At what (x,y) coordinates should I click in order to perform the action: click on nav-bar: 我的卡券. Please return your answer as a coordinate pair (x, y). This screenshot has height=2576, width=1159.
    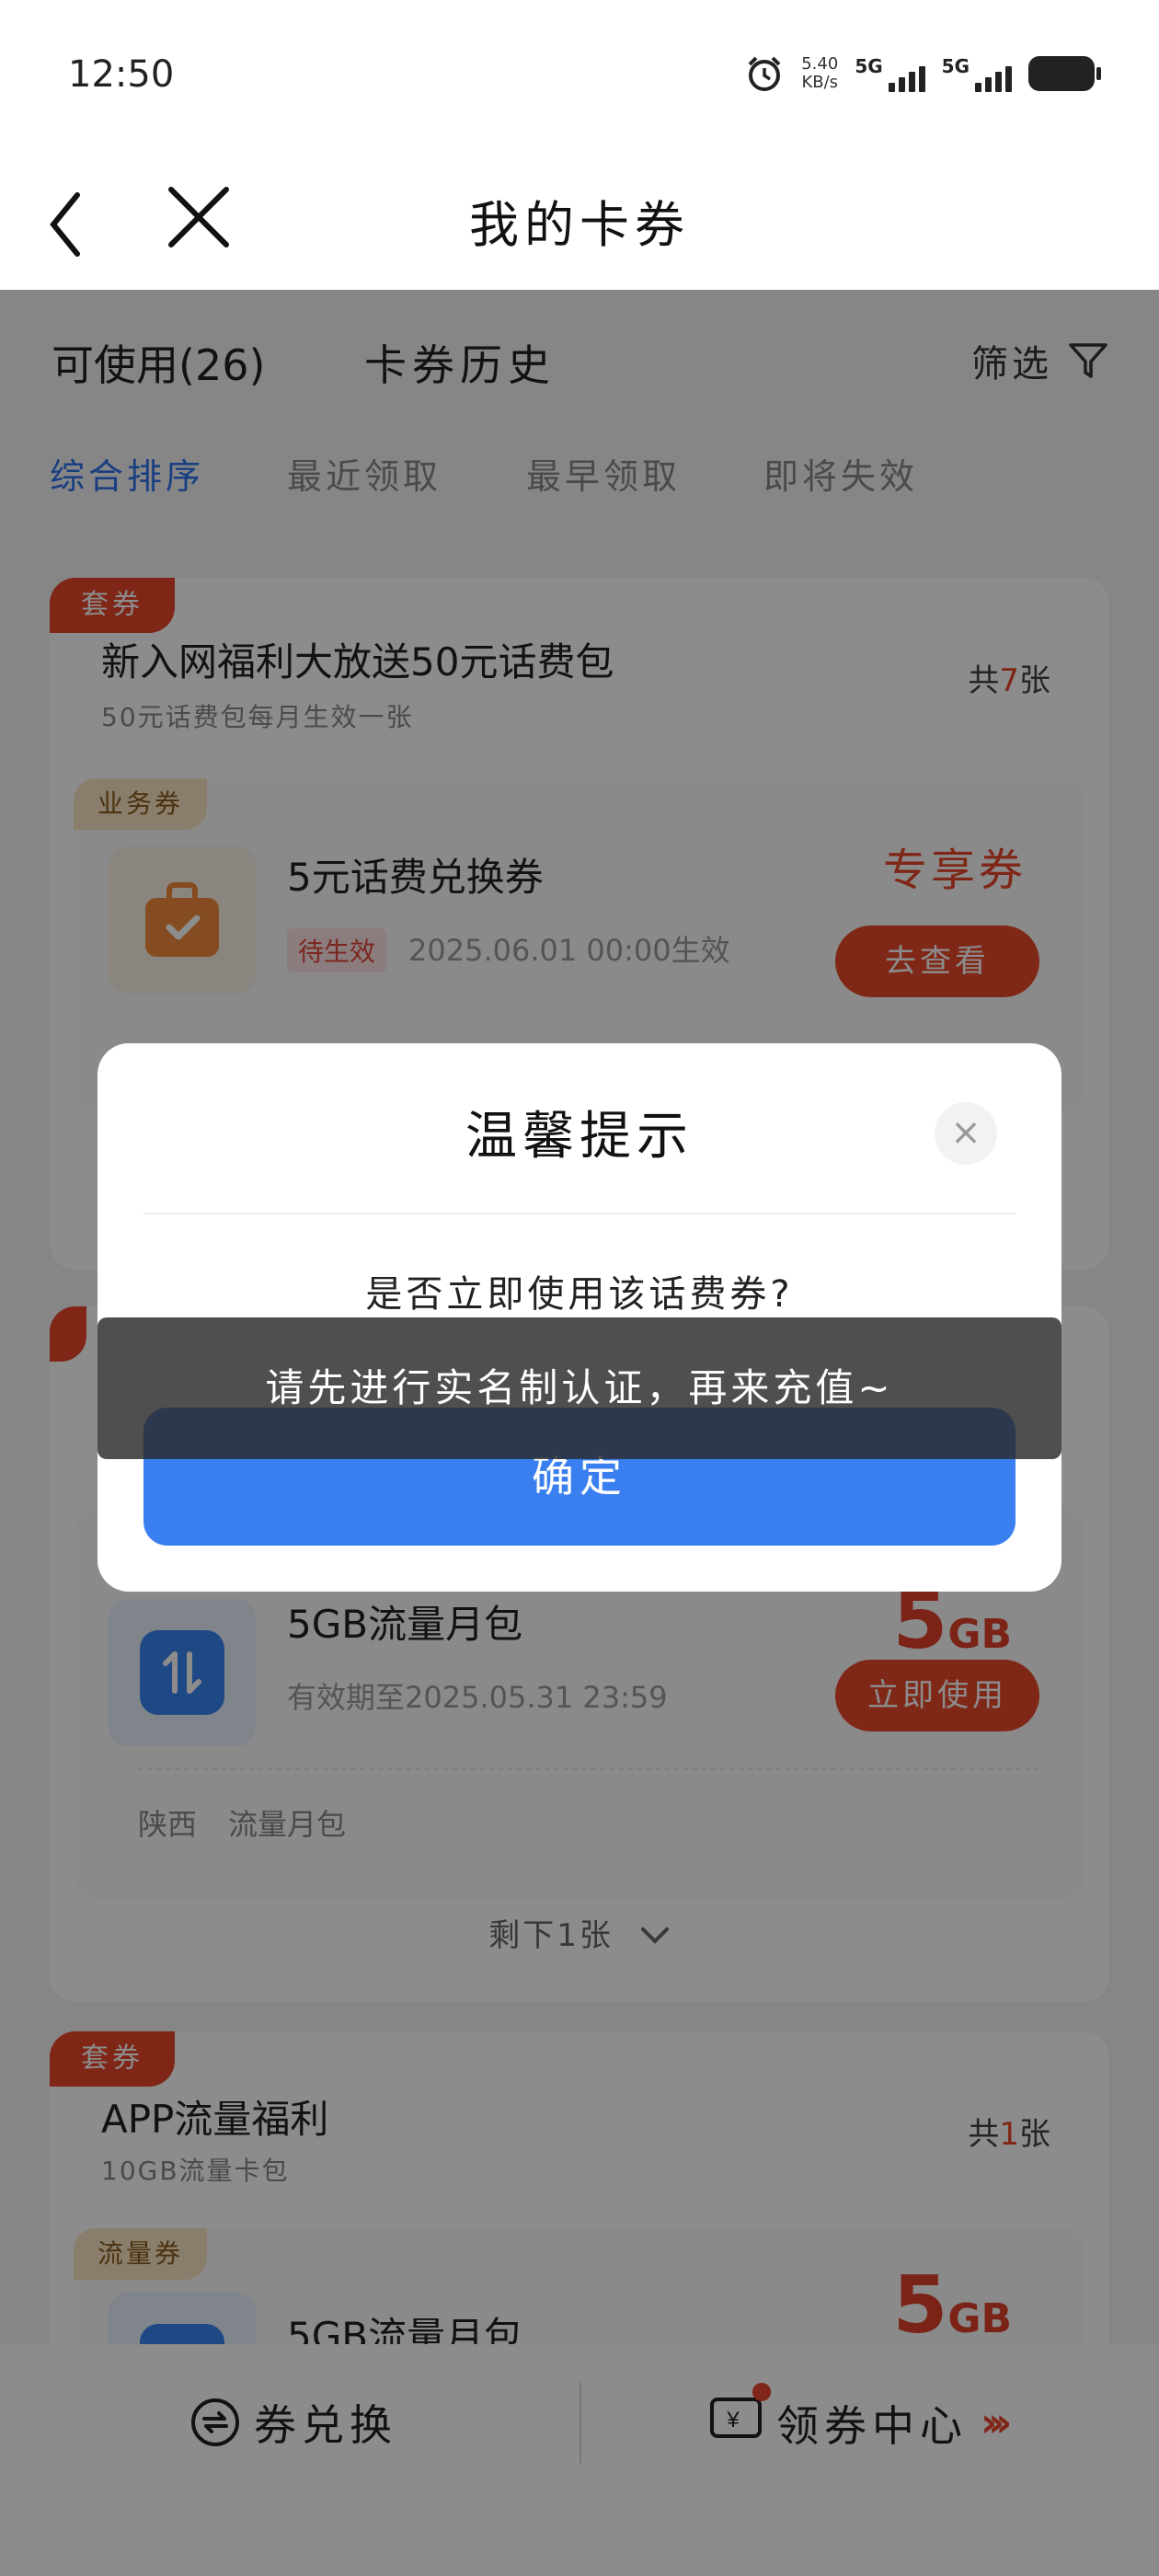
    Looking at the image, I should click on (579, 223).